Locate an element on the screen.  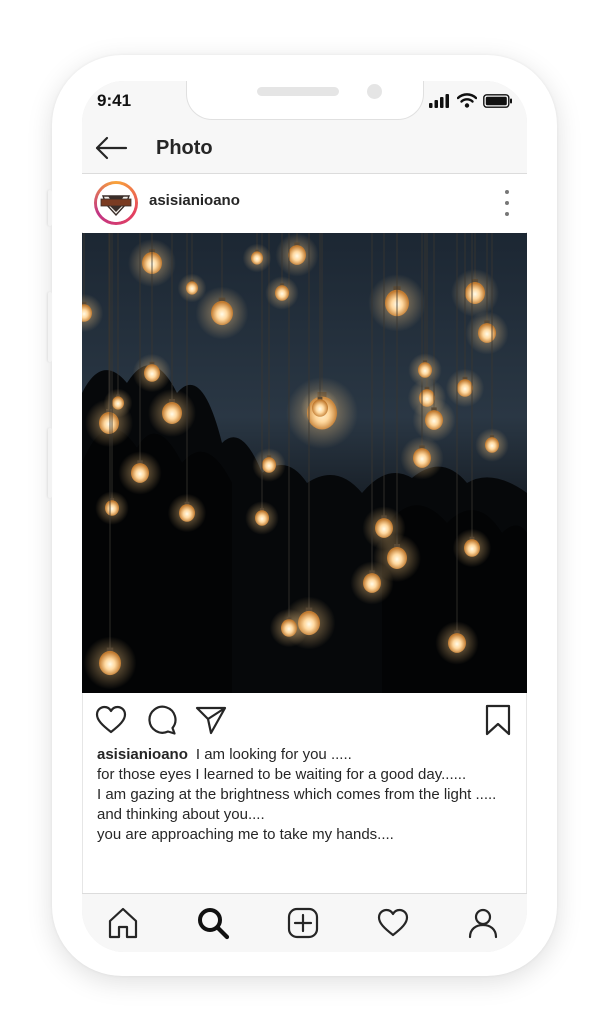
story-ring is located at coordinates (116, 203).